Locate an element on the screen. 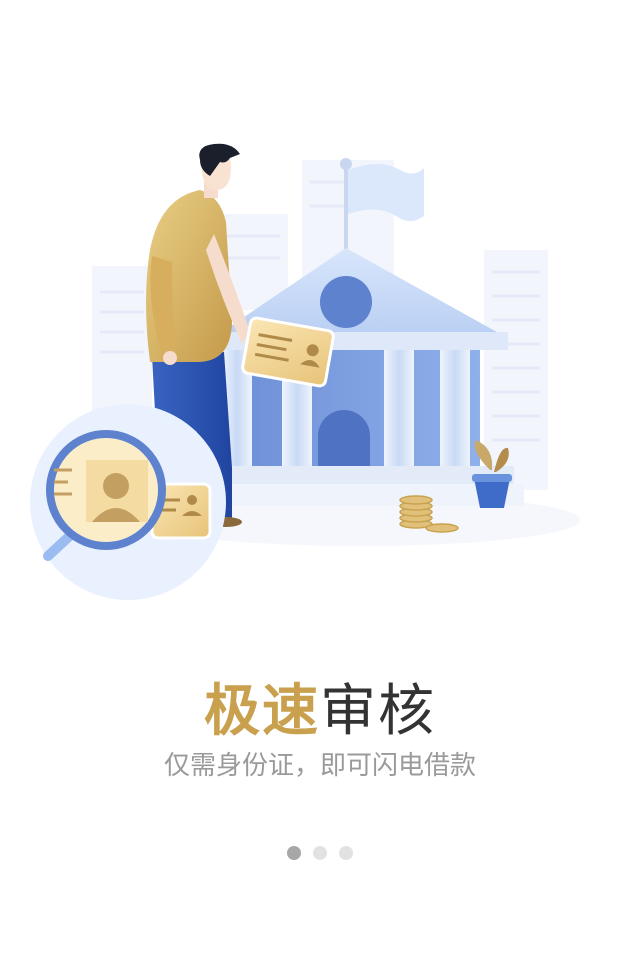  title-plain: 审核 is located at coordinates (378, 711).